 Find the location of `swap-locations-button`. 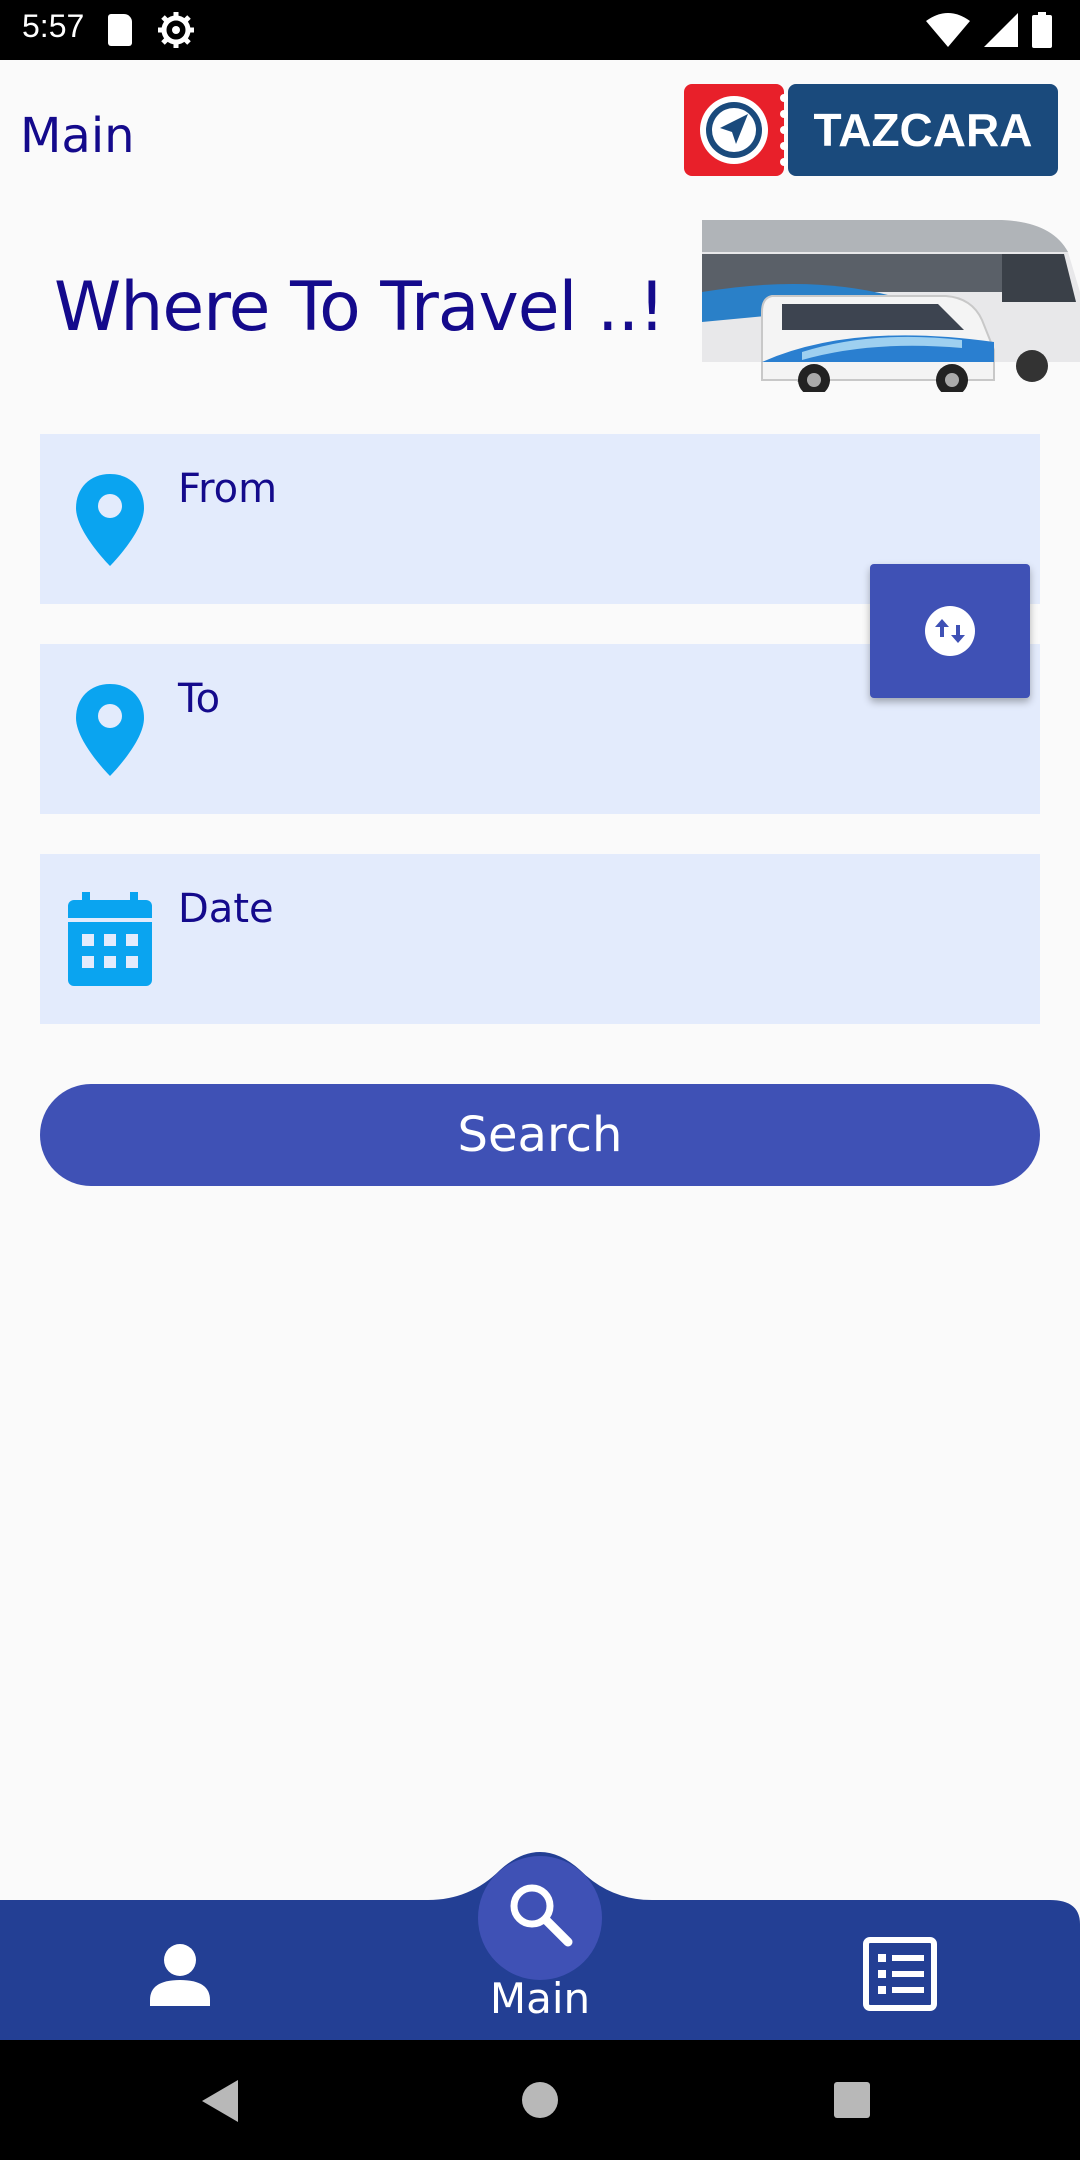

swap-locations-button is located at coordinates (950, 631).